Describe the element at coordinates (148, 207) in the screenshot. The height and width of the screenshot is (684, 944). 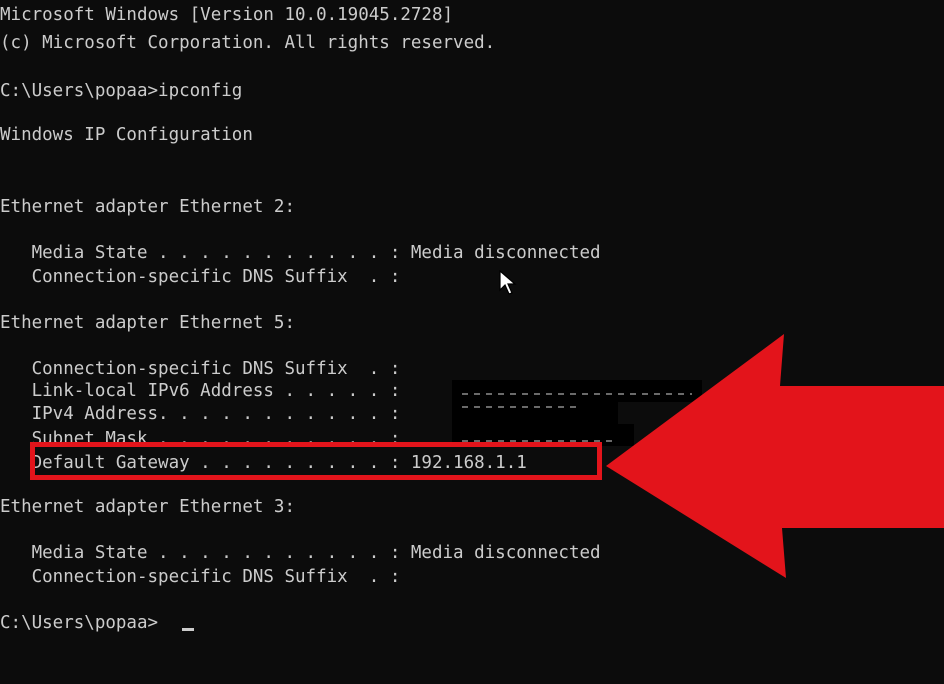
I see `terminal-line-adapter-ethernet-2: Ethernet adapter Ethernet 2:` at that location.